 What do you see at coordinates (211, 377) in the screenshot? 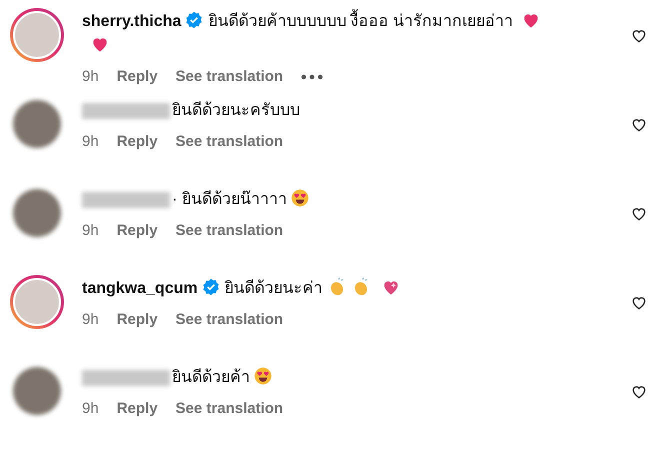
I see `comment-text: ยินดีด้วยค้า` at bounding box center [211, 377].